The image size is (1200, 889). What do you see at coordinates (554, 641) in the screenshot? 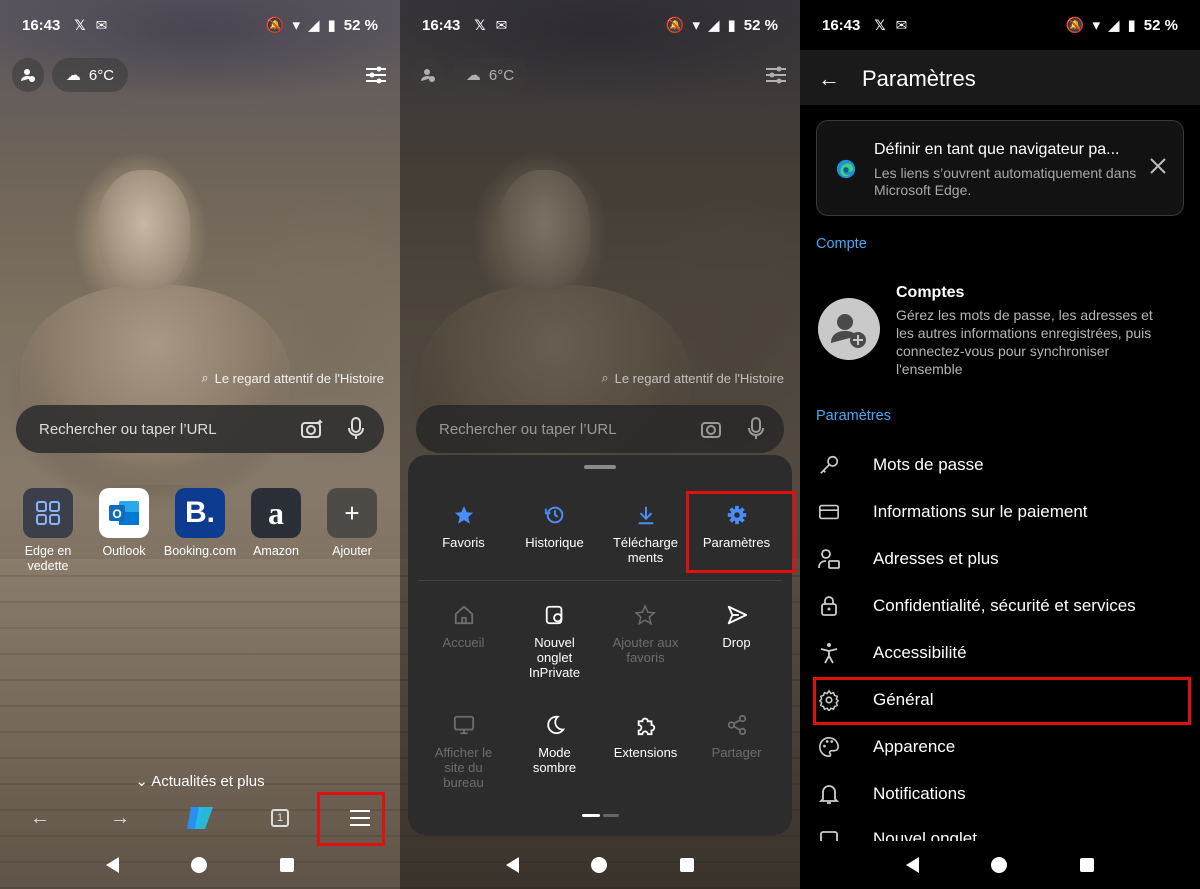
I see `menu-item-inprivate: Nouvel onglet InPrivate` at bounding box center [554, 641].